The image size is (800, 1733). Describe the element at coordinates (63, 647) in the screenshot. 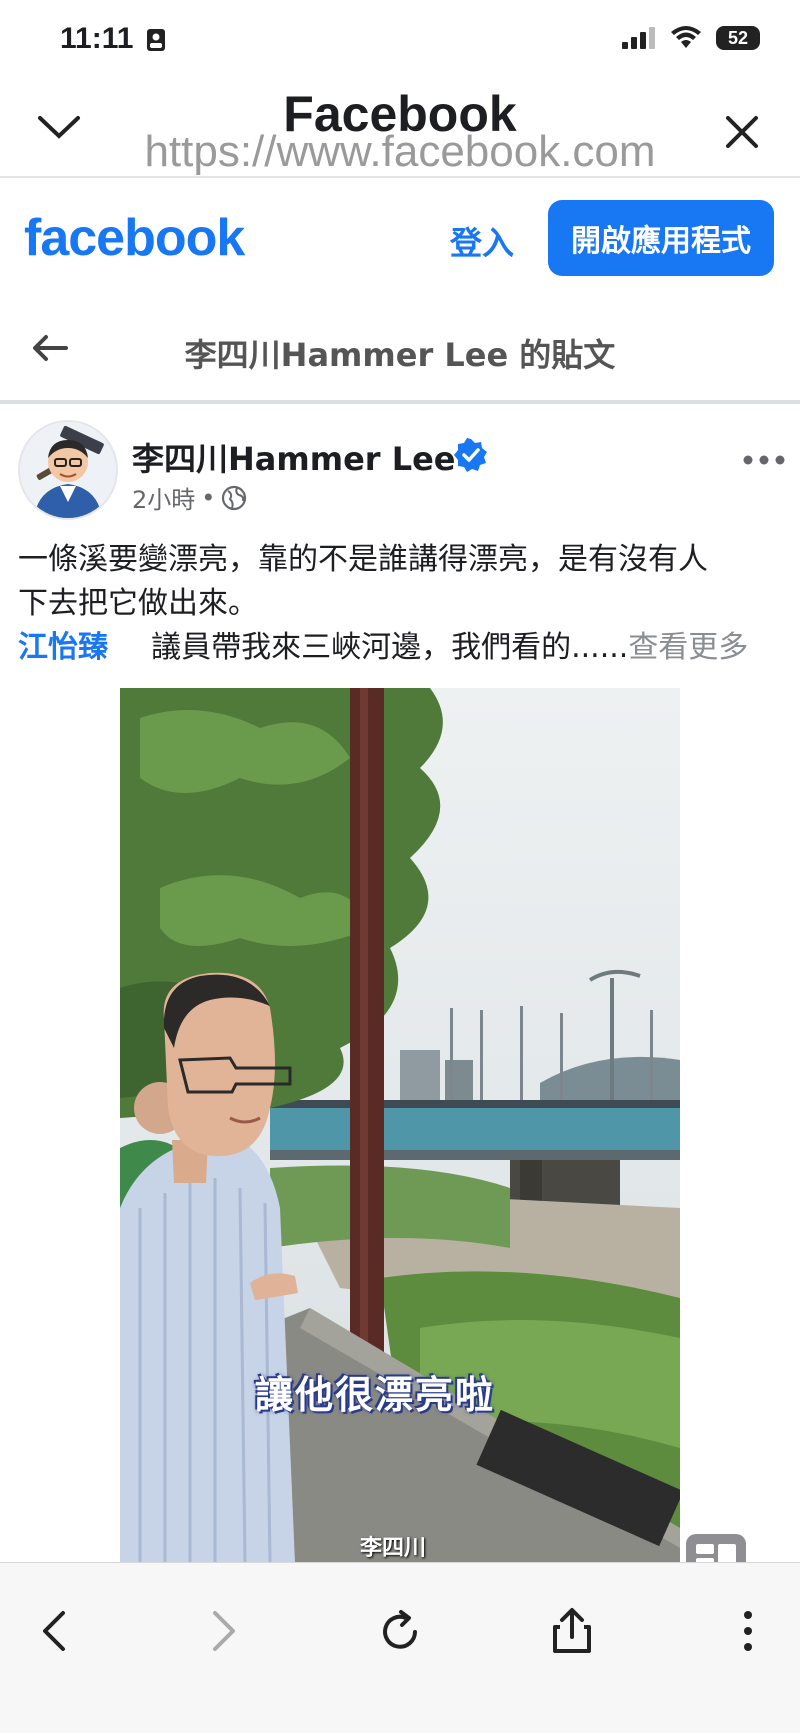

I see `tagged-user-link: 江怡臻` at that location.